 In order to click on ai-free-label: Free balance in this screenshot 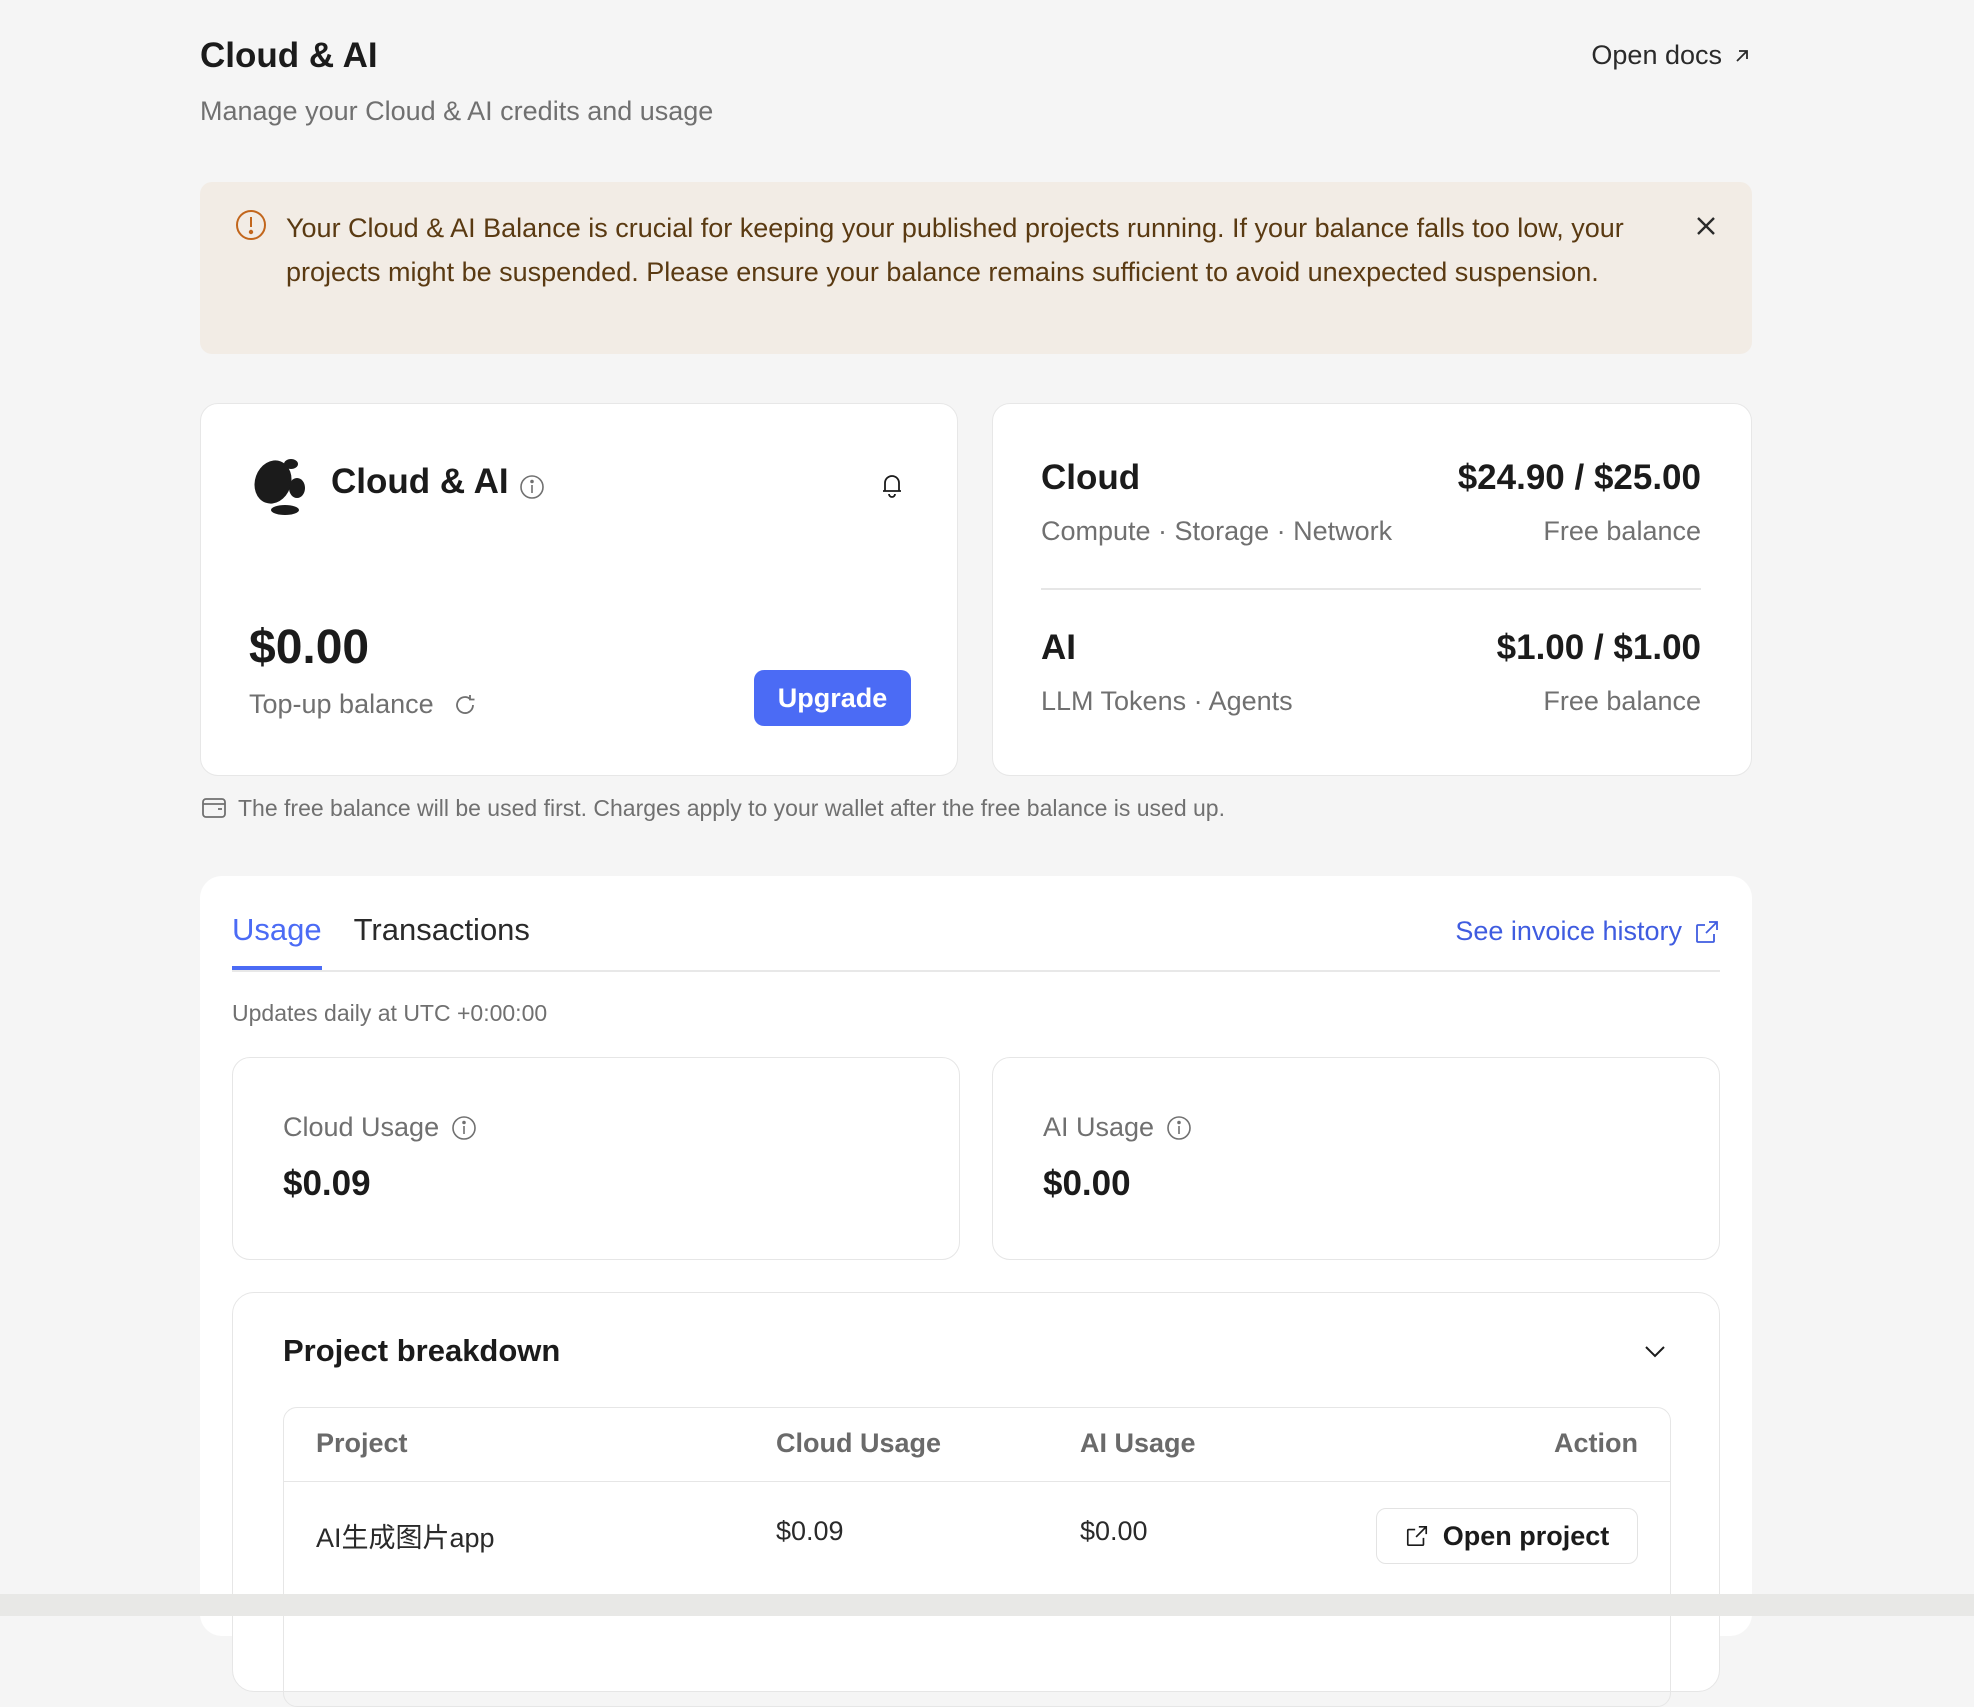, I will do `click(1622, 701)`.